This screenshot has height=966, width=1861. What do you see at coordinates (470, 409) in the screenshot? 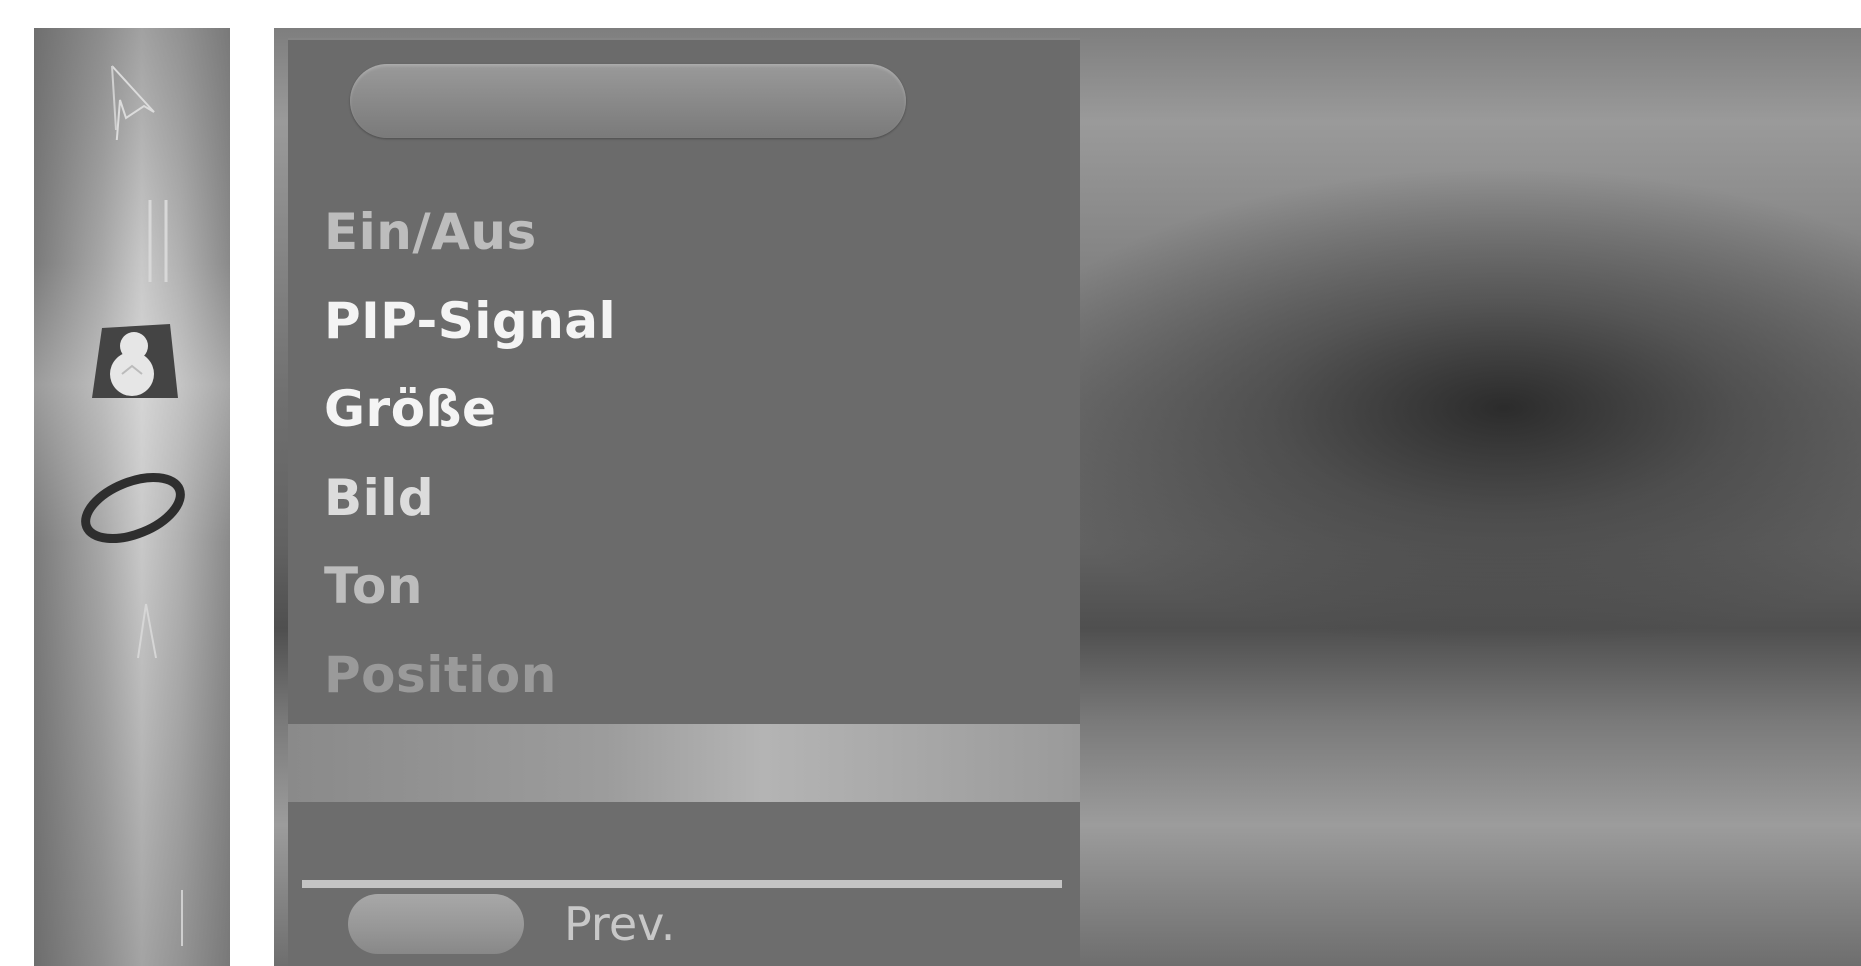
I see `menu-item-groesse: Größe` at bounding box center [470, 409].